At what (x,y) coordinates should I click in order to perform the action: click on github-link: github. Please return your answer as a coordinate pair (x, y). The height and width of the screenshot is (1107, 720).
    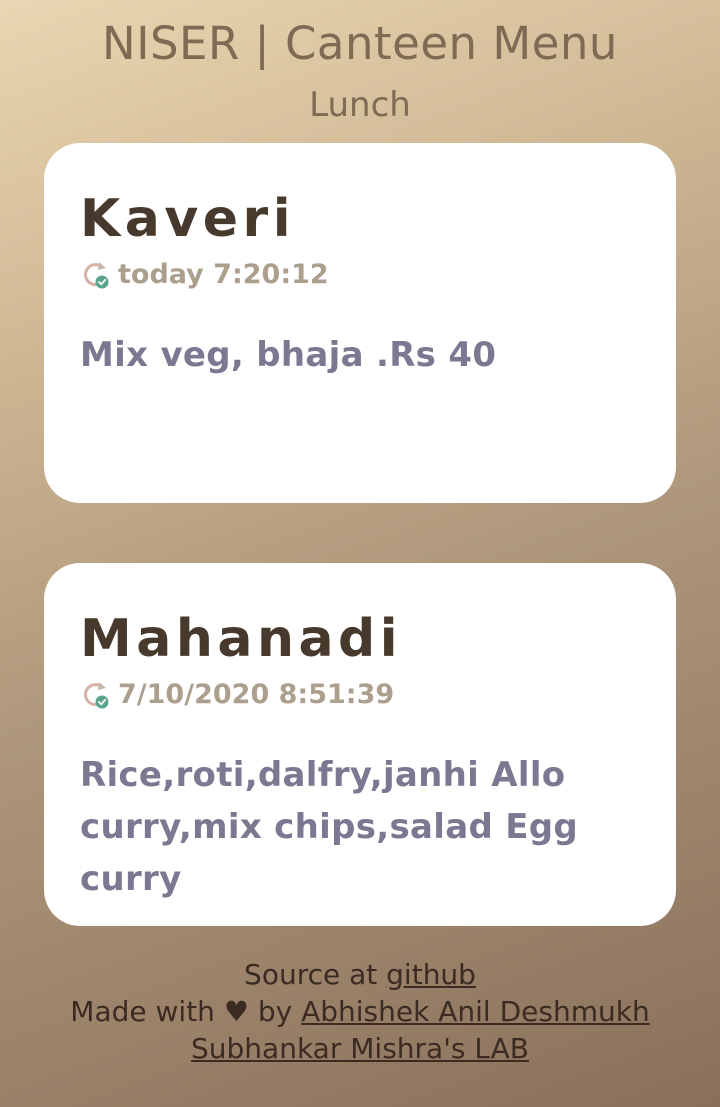
    Looking at the image, I should click on (431, 974).